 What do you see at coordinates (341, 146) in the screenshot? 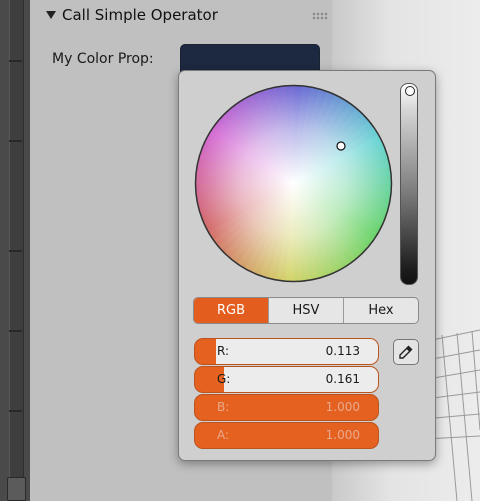
I see `wheel-cursor` at bounding box center [341, 146].